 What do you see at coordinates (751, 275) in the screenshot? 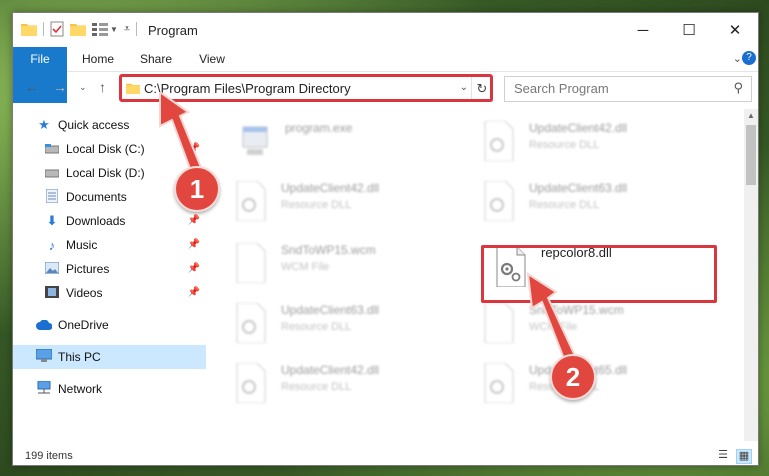
I see `vertical-scrollbar: ▲` at bounding box center [751, 275].